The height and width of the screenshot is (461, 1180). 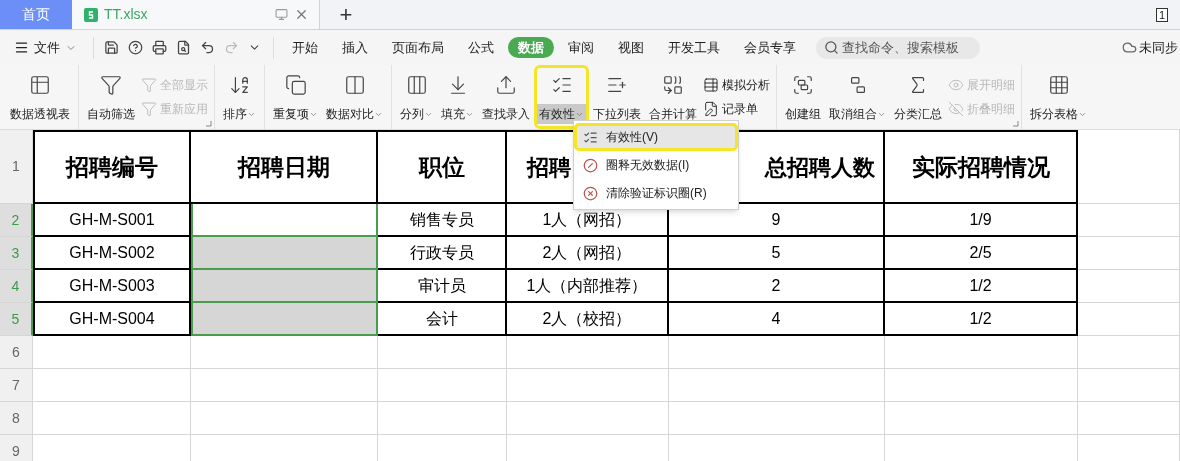 I want to click on file-menu: 文件, so click(x=50, y=47).